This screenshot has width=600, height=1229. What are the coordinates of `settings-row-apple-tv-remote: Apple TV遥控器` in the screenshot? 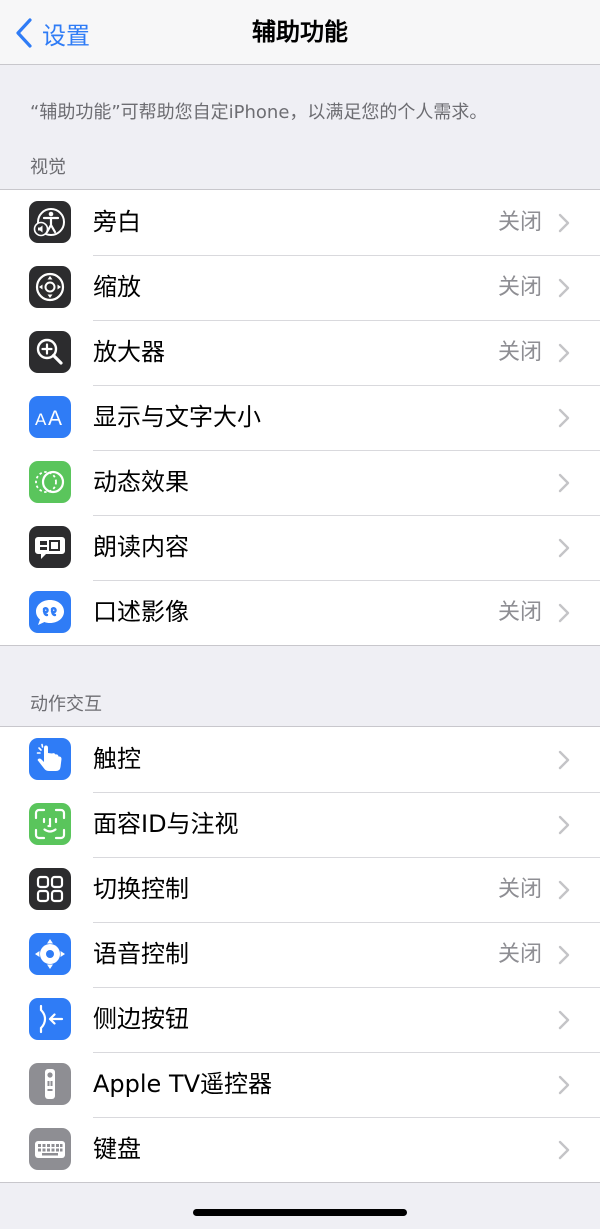 It's located at (300, 1084).